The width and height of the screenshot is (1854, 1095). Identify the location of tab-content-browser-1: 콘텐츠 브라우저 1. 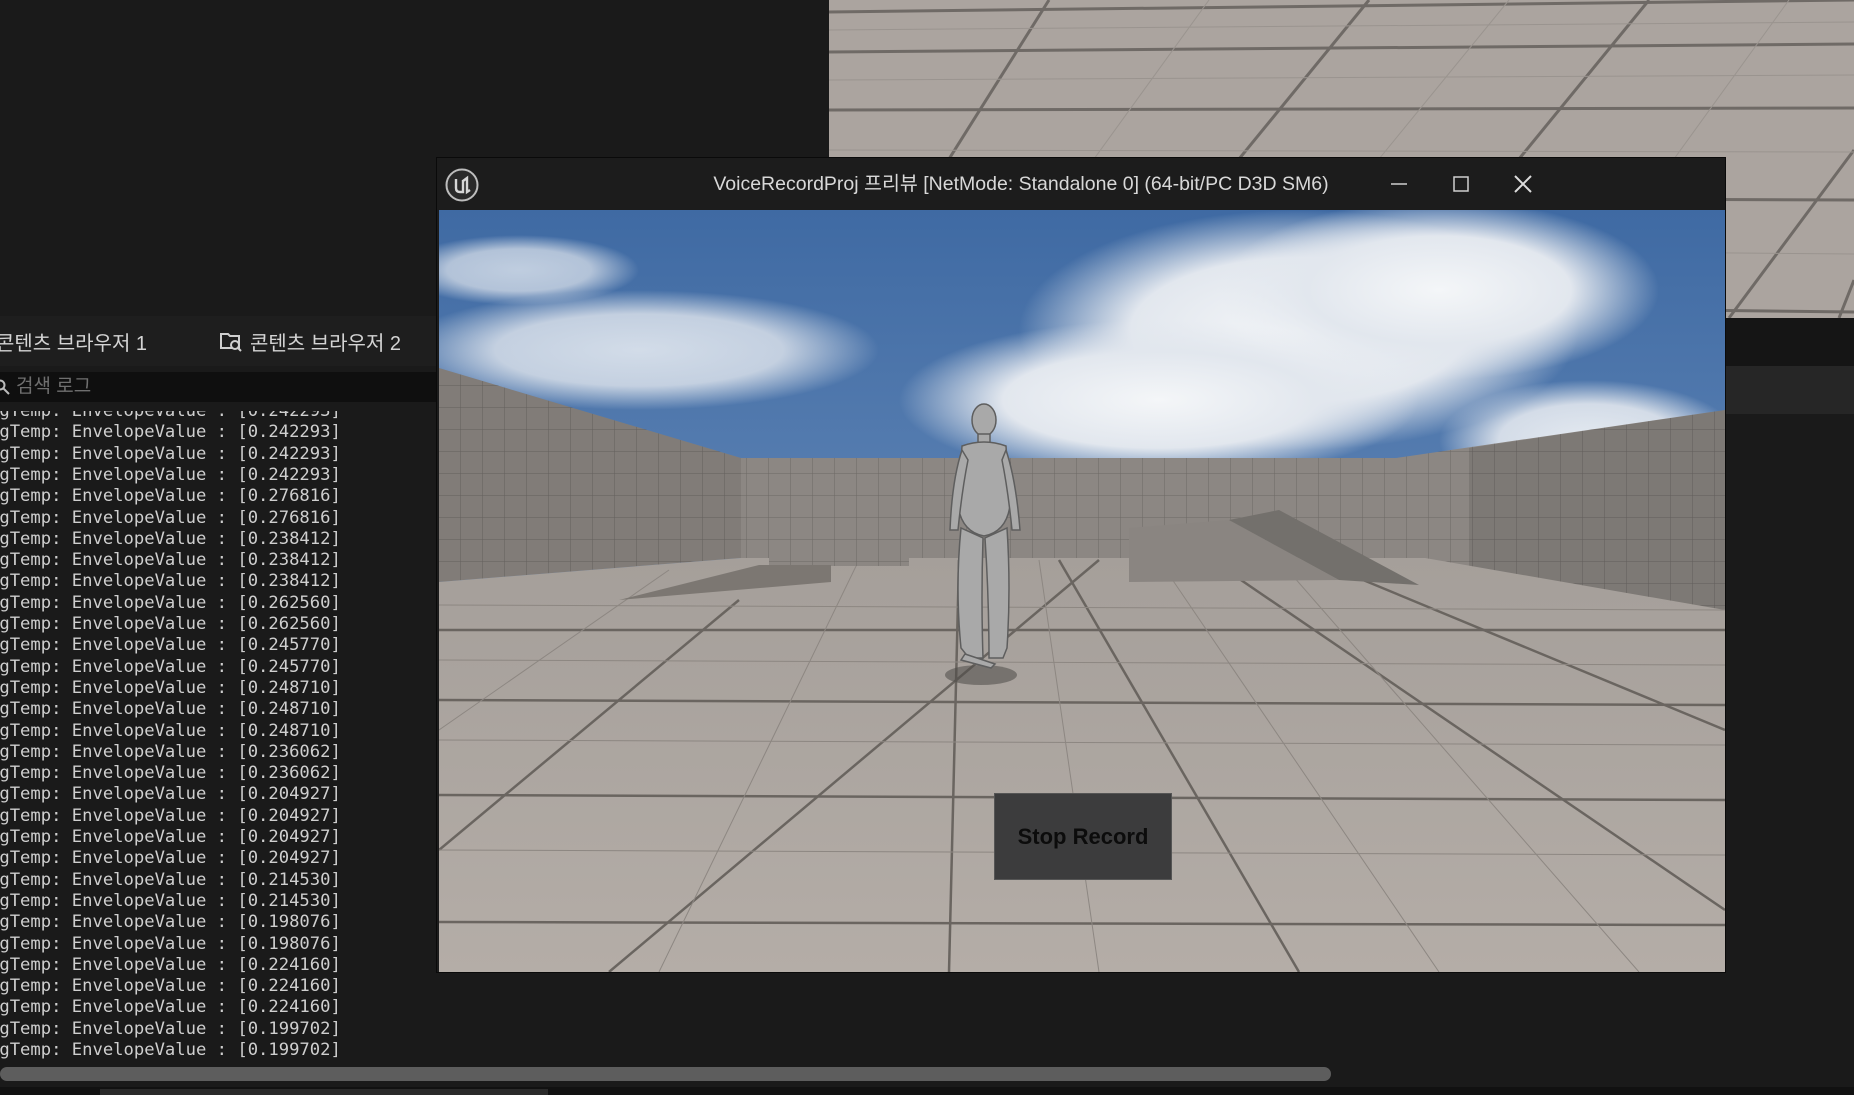
(73, 341).